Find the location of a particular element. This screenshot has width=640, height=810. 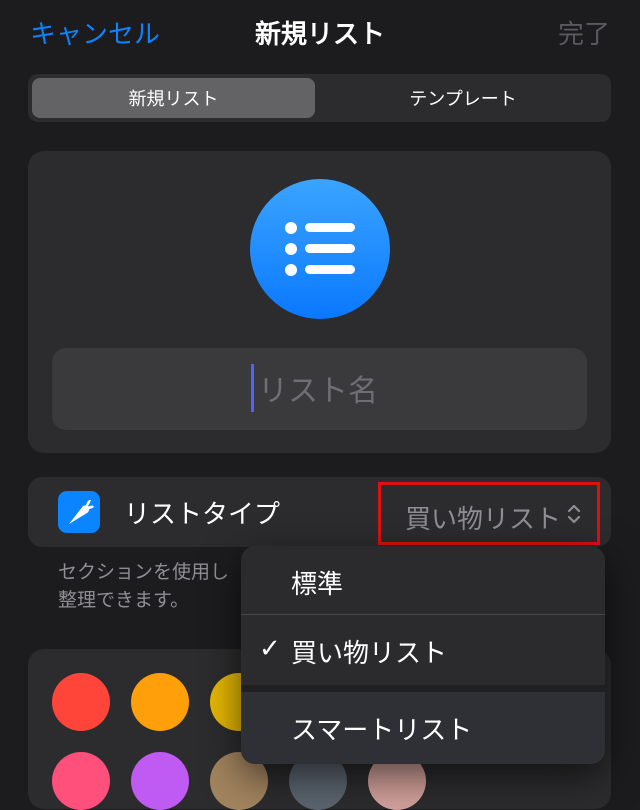

list-type-select: 買い物リスト is located at coordinates (489, 513).